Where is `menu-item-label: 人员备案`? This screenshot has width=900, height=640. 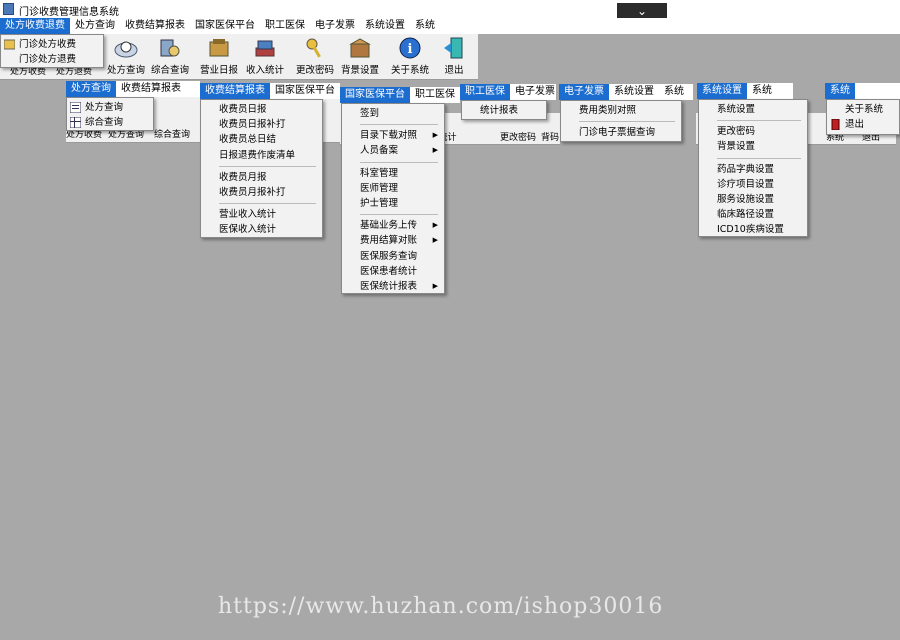
menu-item-label: 人员备案 is located at coordinates (379, 151).